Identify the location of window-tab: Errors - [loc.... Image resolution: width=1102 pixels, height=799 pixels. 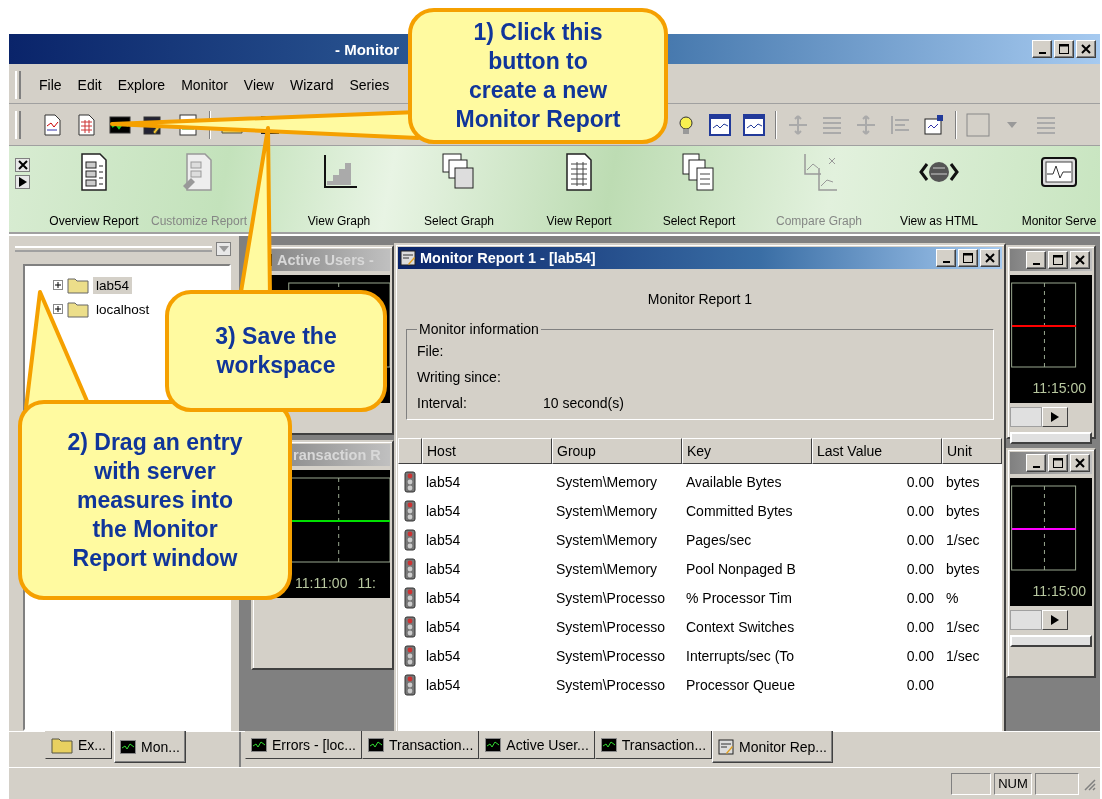
(303, 745).